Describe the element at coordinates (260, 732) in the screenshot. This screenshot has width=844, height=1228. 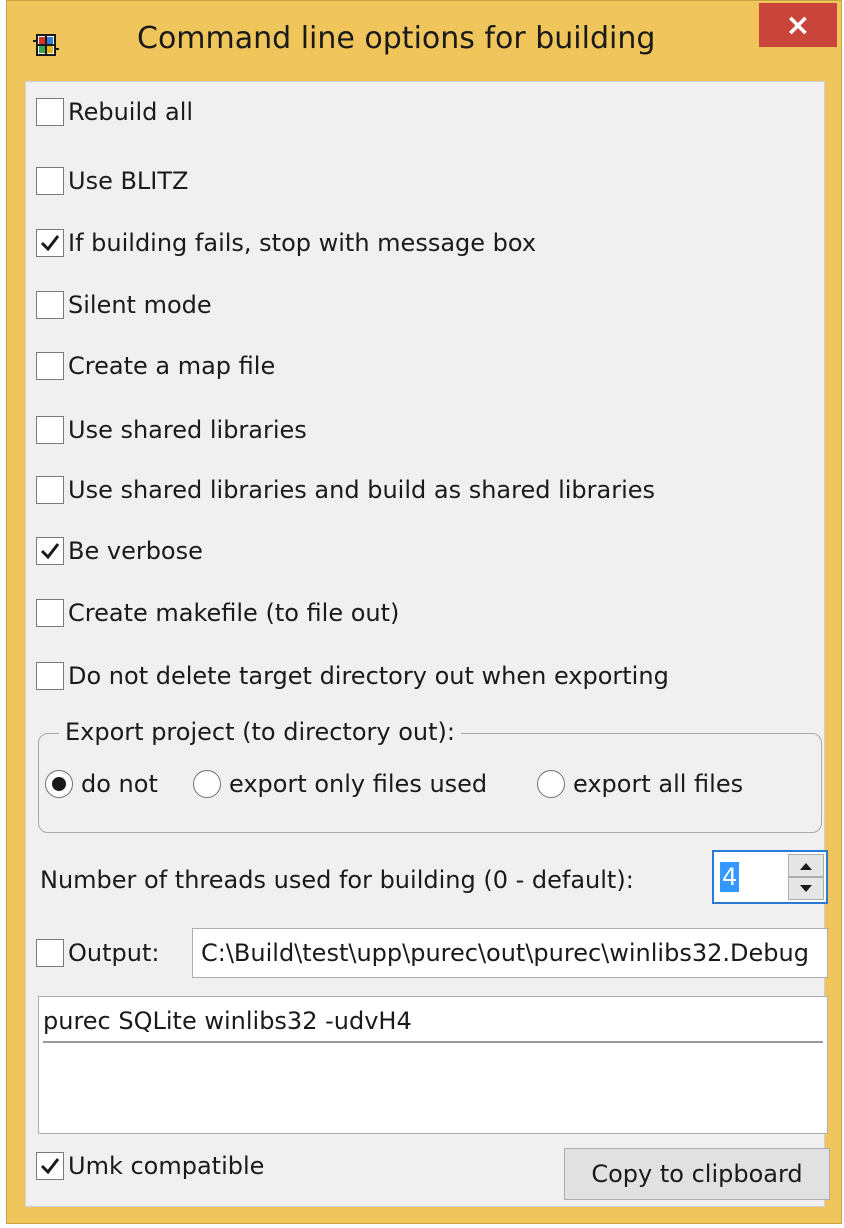
I see `export-group-title: Export project (to directory out):` at that location.